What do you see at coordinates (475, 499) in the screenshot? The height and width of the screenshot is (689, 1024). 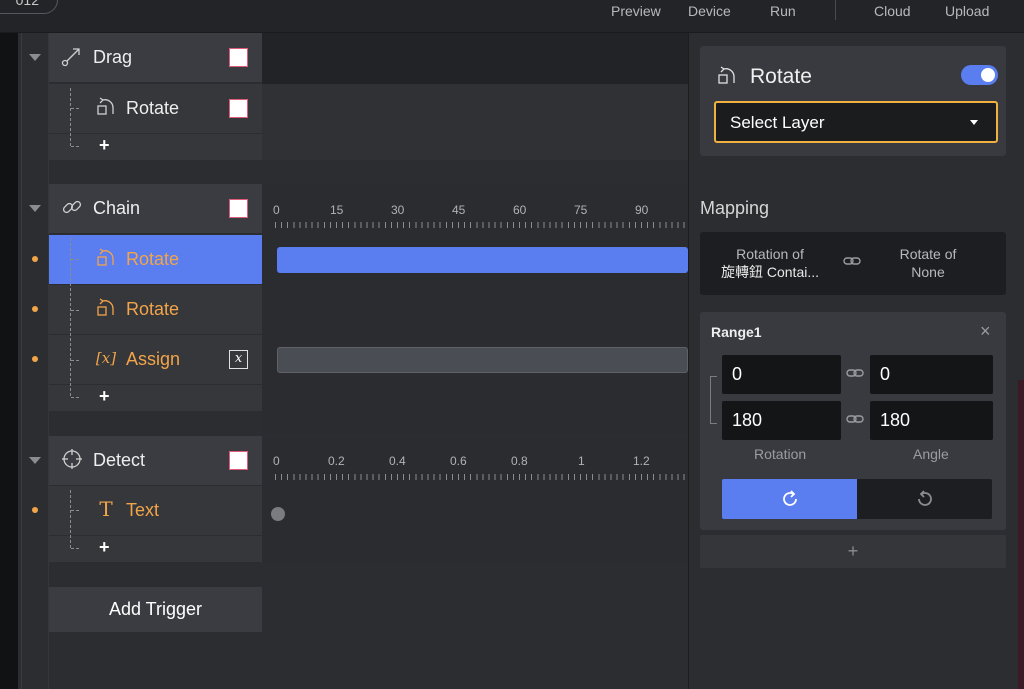 I see `timeline-detect-area` at bounding box center [475, 499].